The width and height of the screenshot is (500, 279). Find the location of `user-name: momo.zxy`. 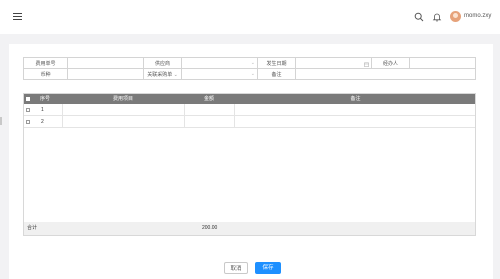

user-name: momo.zxy is located at coordinates (477, 16).